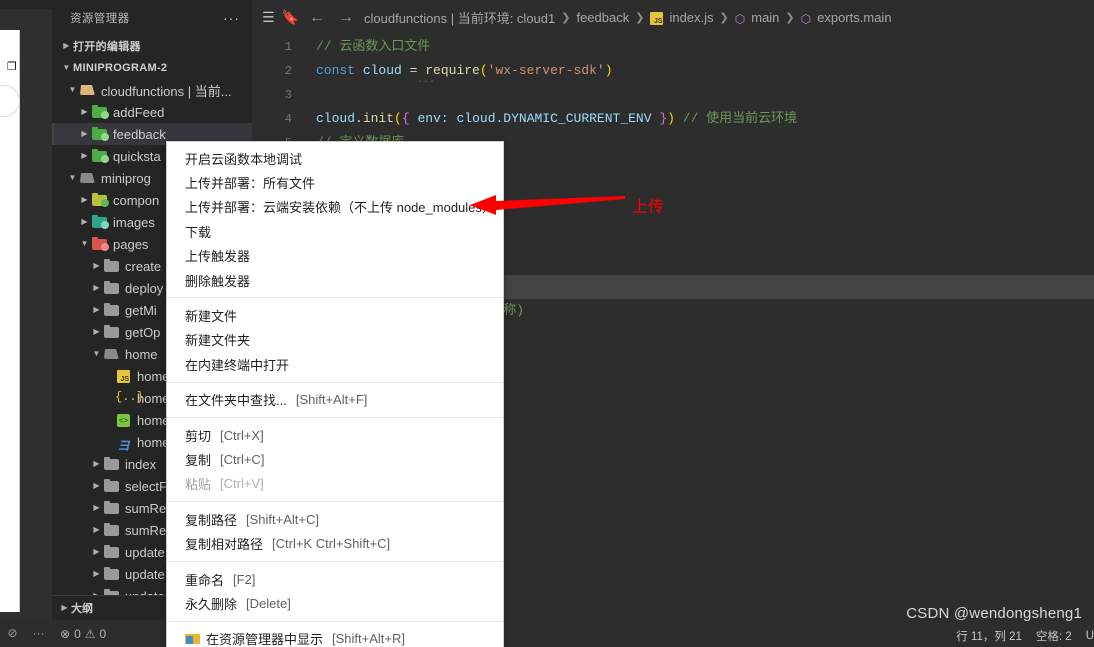 This screenshot has width=1094, height=647. I want to click on tree-item-label: quicksta, so click(137, 156).